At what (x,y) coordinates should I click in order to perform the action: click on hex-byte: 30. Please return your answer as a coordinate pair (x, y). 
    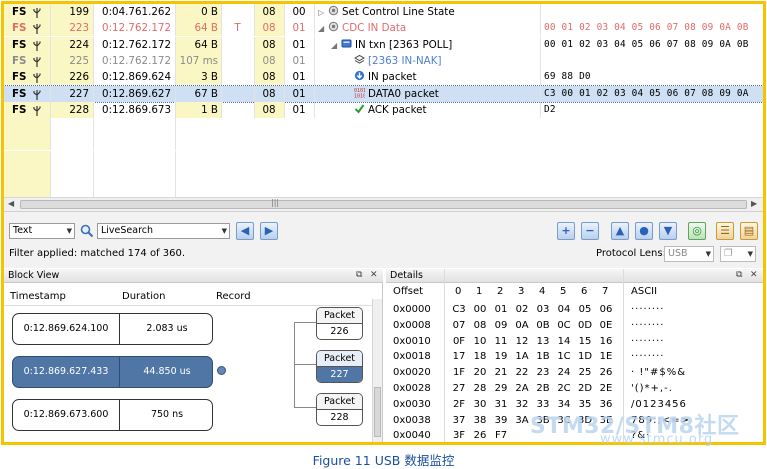
    Looking at the image, I should click on (480, 404).